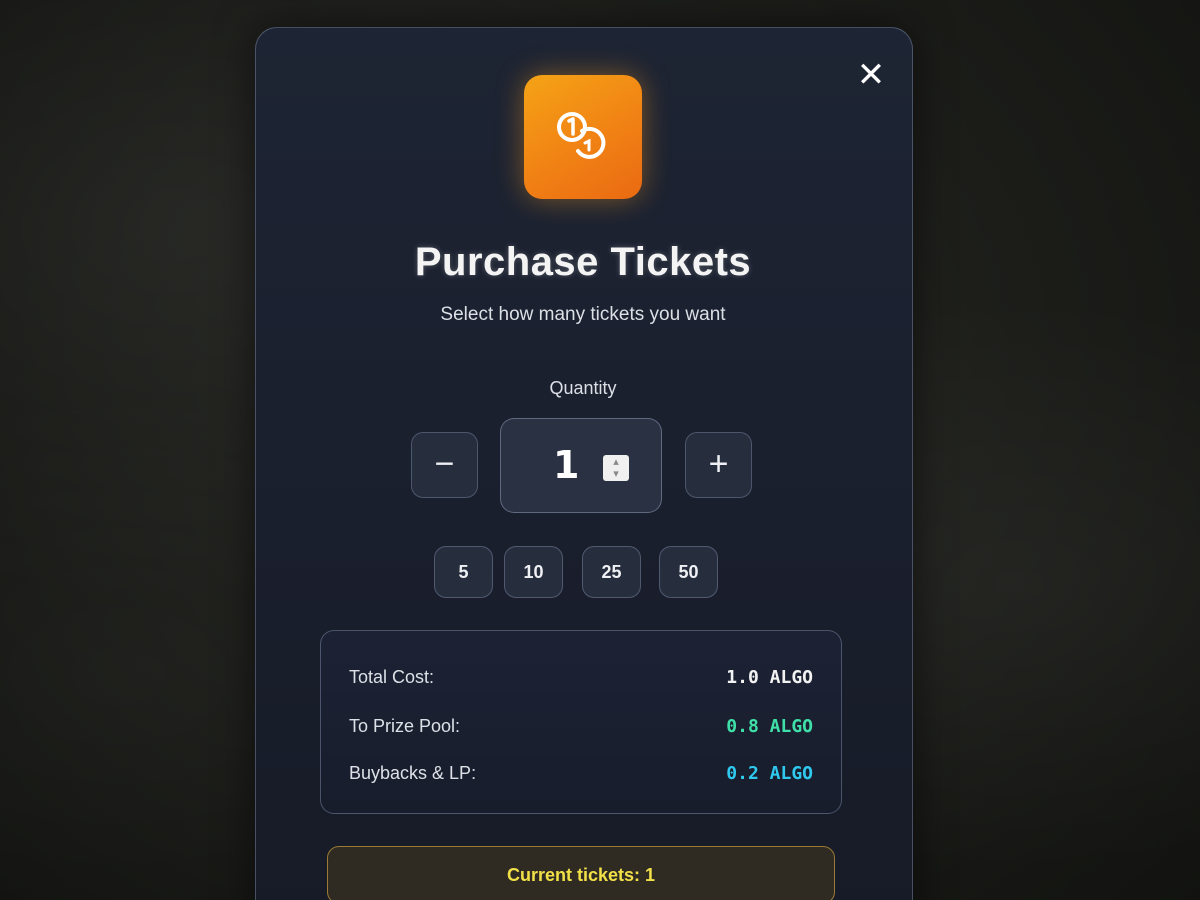 This screenshot has width=1200, height=900. What do you see at coordinates (611, 572) in the screenshot?
I see `preset-25-button: 25` at bounding box center [611, 572].